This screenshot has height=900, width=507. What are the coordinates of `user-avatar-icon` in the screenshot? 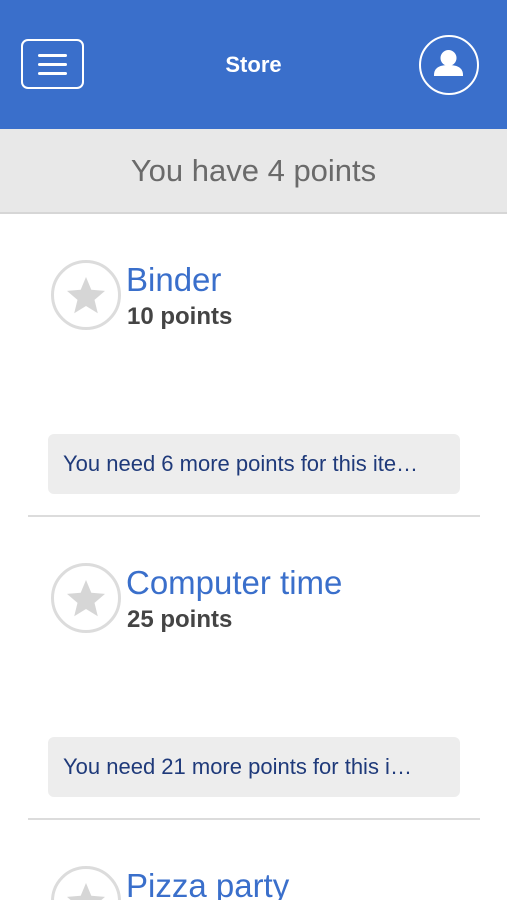 It's located at (448, 63).